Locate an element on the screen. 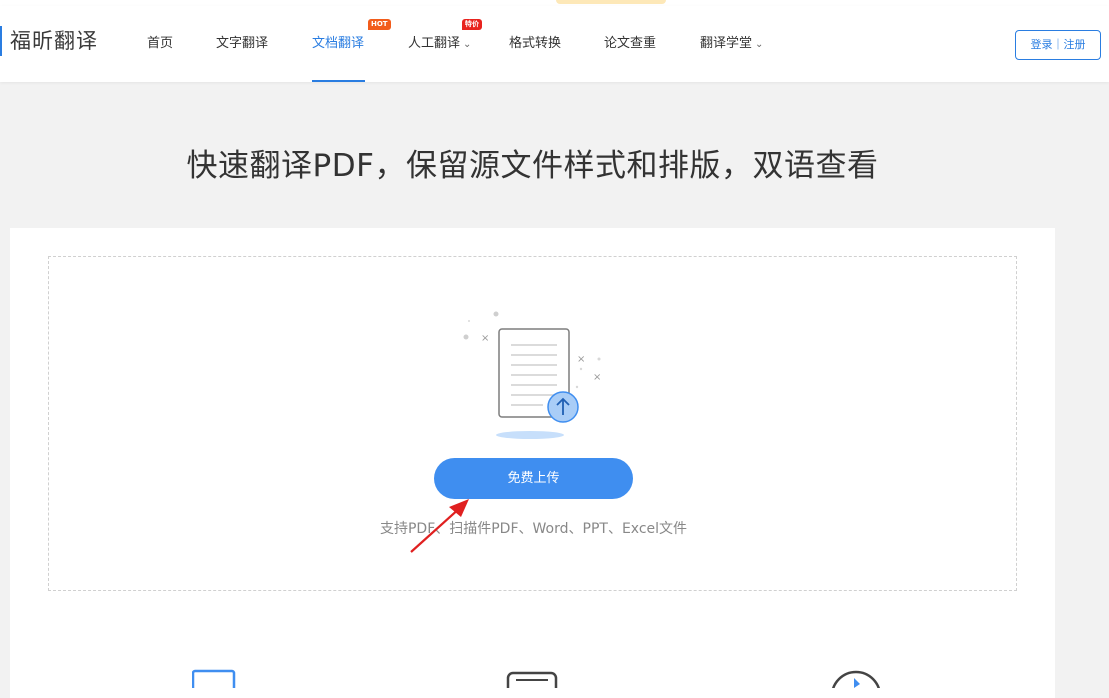 Image resolution: width=1109 pixels, height=698 pixels. nav-format-convert: 格式转换 is located at coordinates (535, 44).